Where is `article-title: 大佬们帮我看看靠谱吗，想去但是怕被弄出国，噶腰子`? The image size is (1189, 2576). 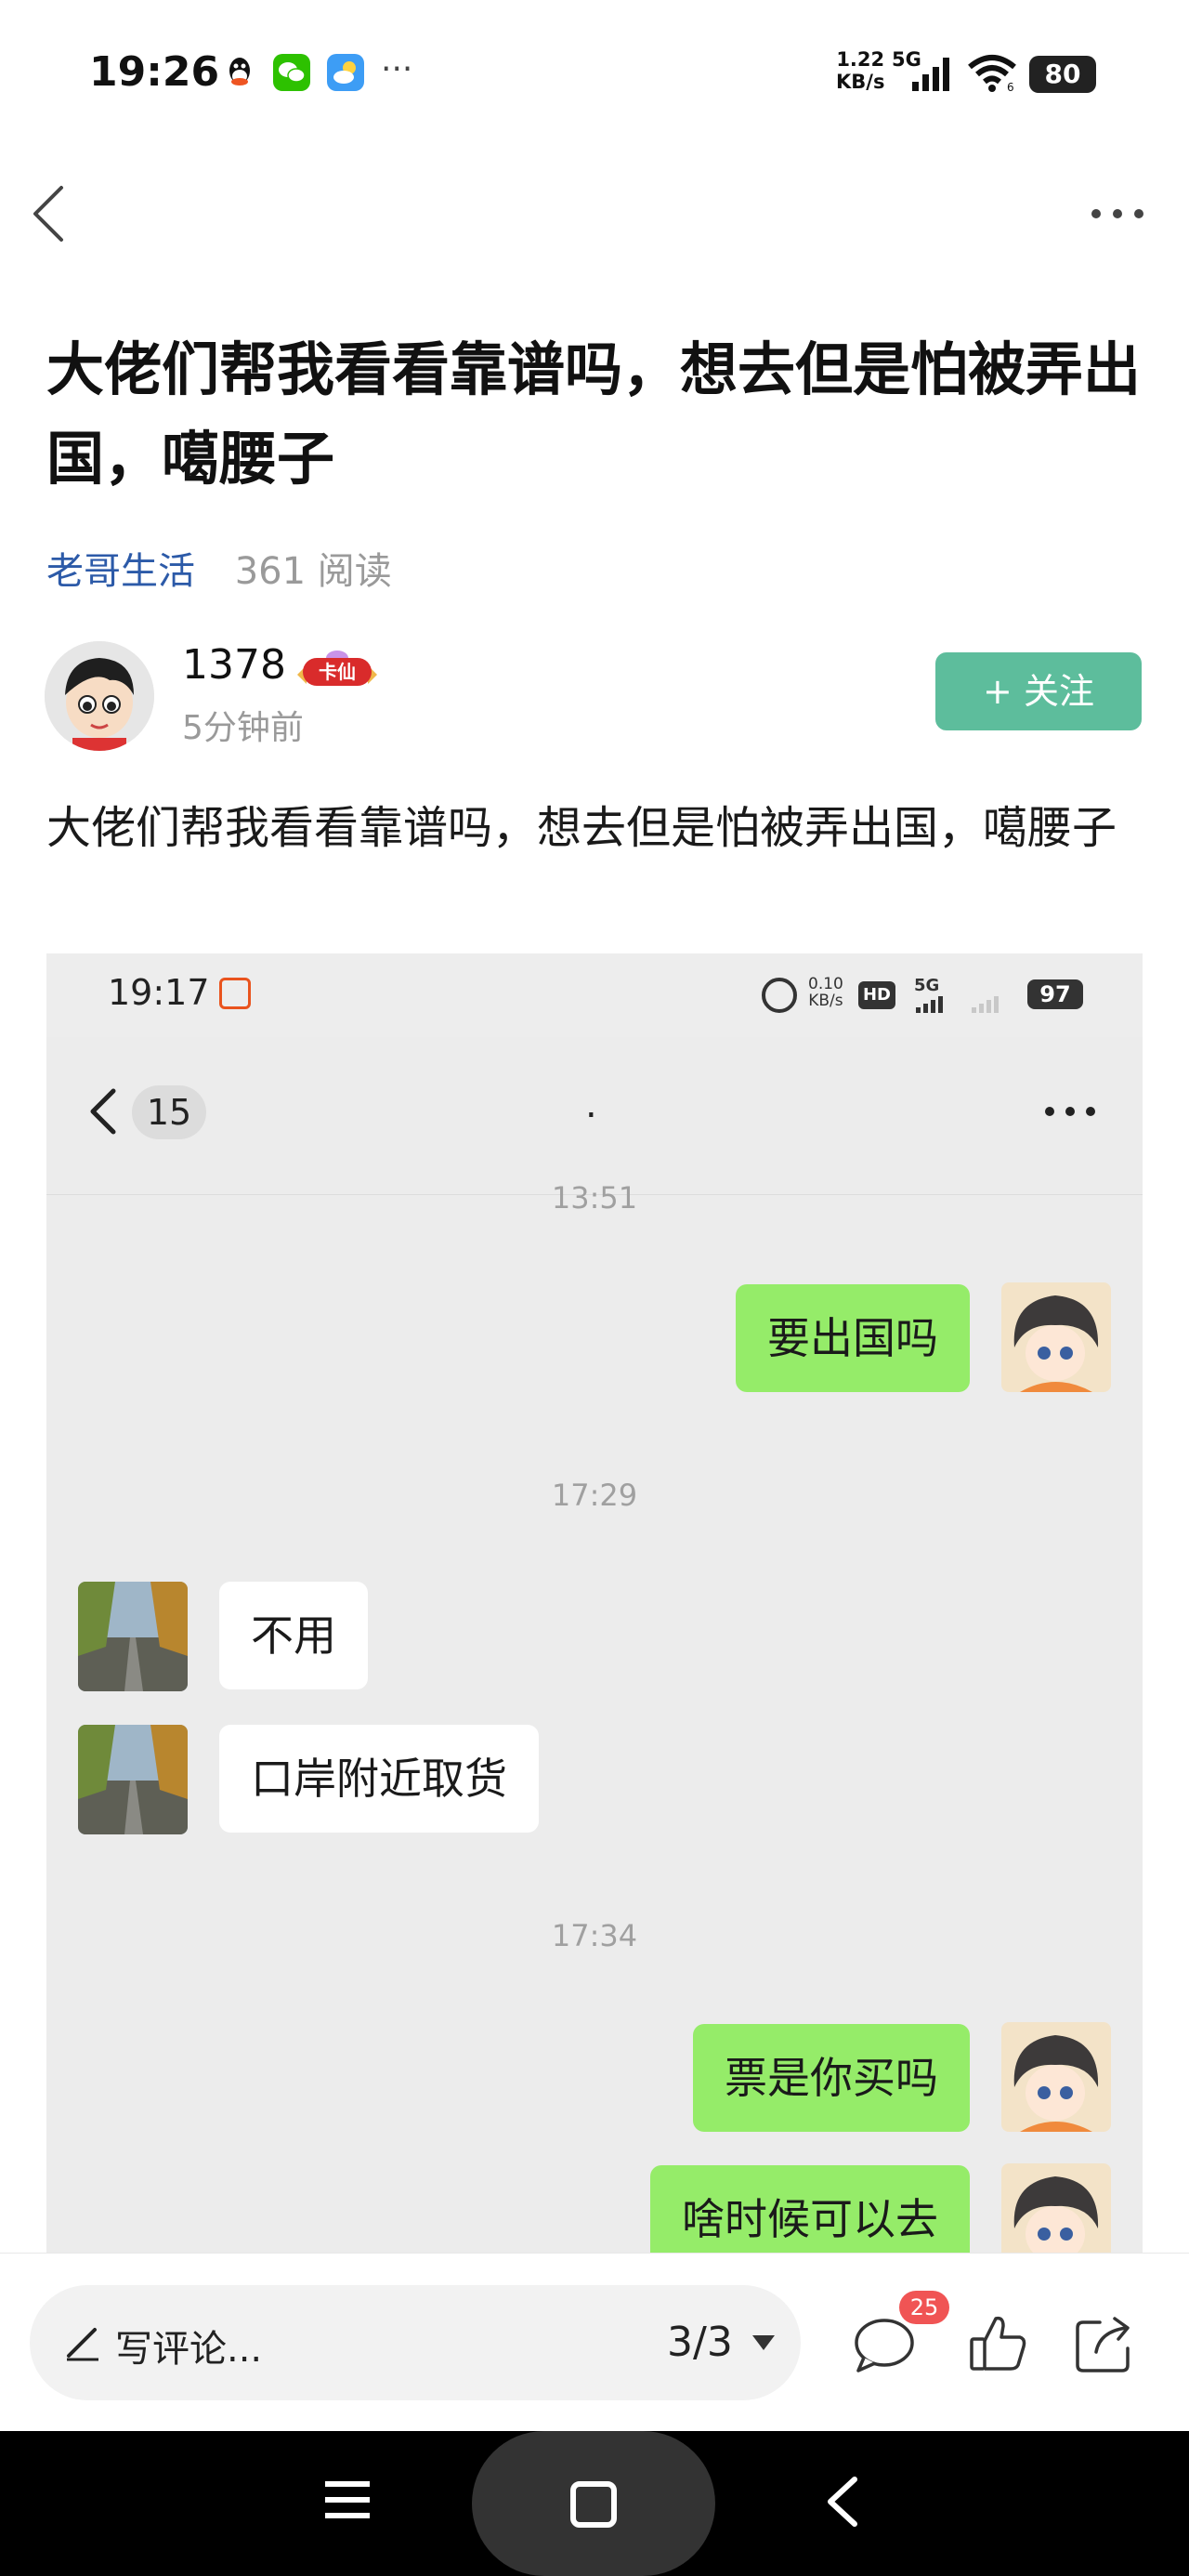
article-title: 大佬们帮我看看靠谱吗，想去但是怕被弄出国，噶腰子 is located at coordinates (594, 414).